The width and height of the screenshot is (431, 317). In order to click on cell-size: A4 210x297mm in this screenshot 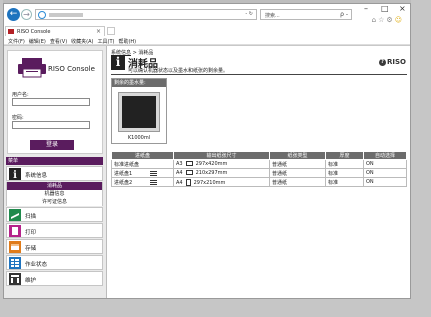, I will do `click(221, 173)`.